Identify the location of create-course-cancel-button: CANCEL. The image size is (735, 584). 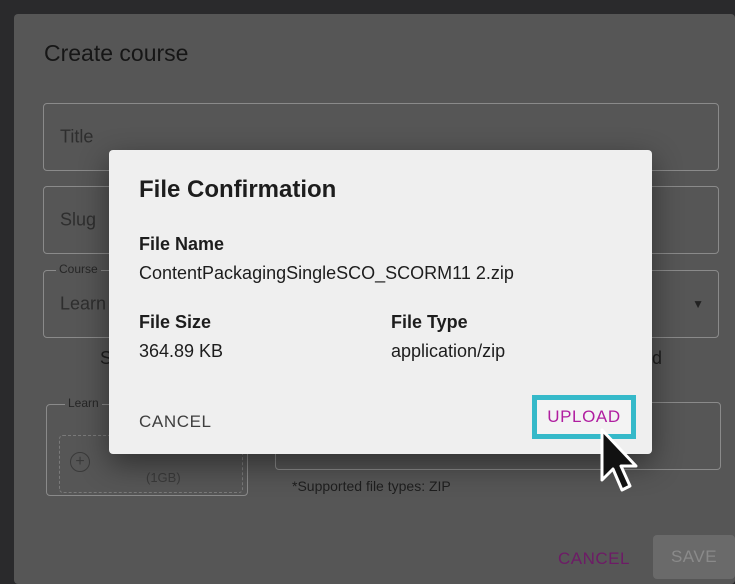
(594, 559).